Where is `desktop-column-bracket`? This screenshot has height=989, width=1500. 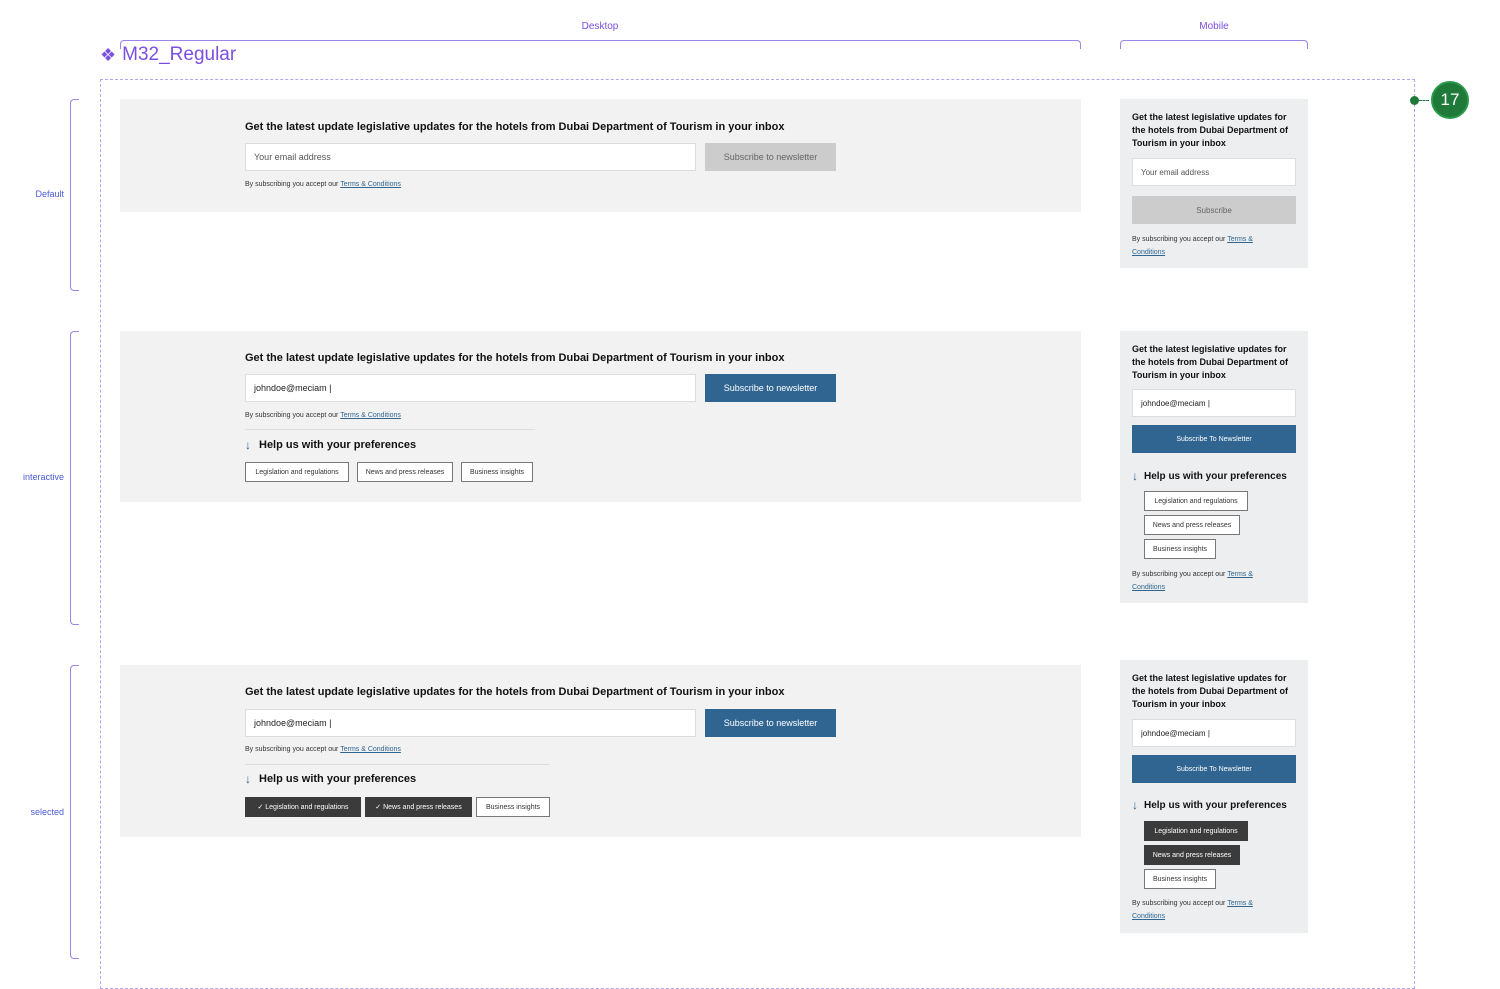
desktop-column-bracket is located at coordinates (600, 44).